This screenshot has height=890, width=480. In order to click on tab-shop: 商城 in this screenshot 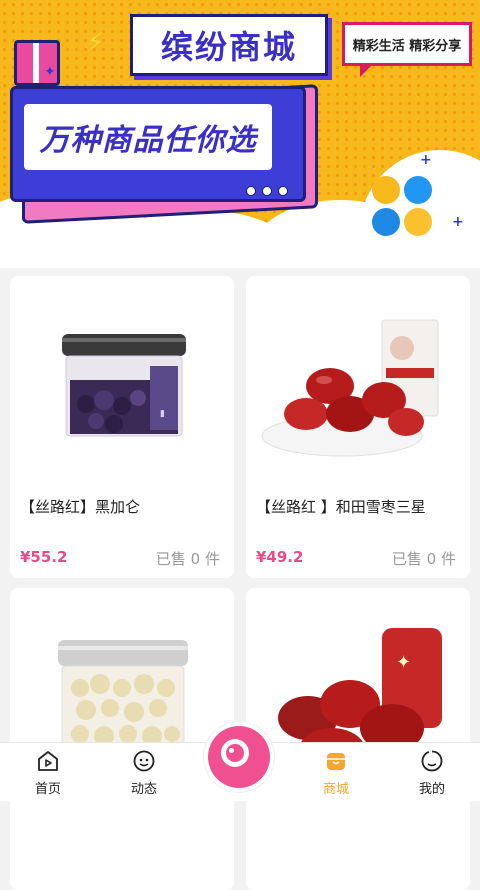, I will do `click(336, 772)`.